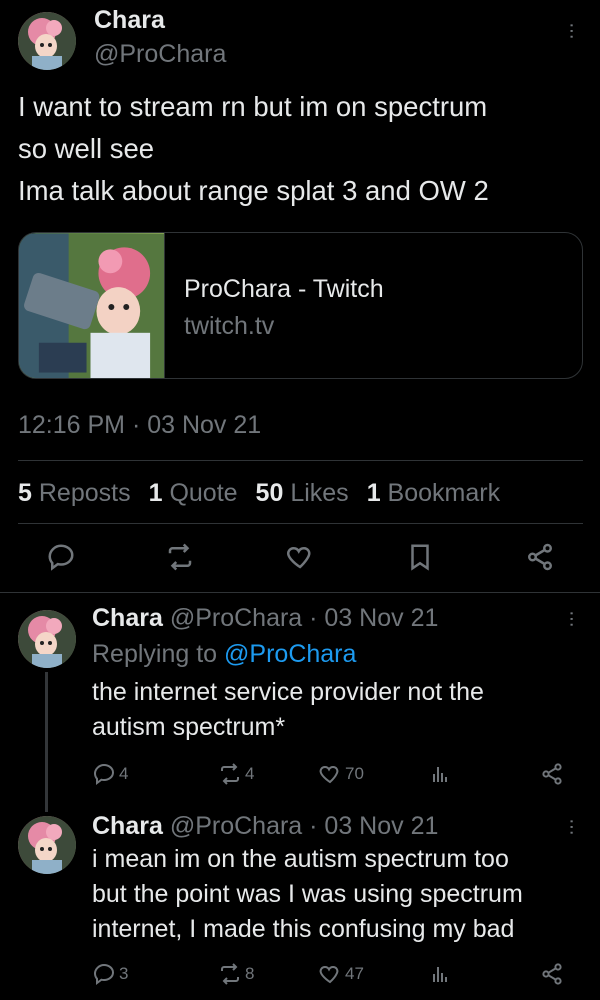  Describe the element at coordinates (129, 20) in the screenshot. I see `author-name: Chara` at that location.